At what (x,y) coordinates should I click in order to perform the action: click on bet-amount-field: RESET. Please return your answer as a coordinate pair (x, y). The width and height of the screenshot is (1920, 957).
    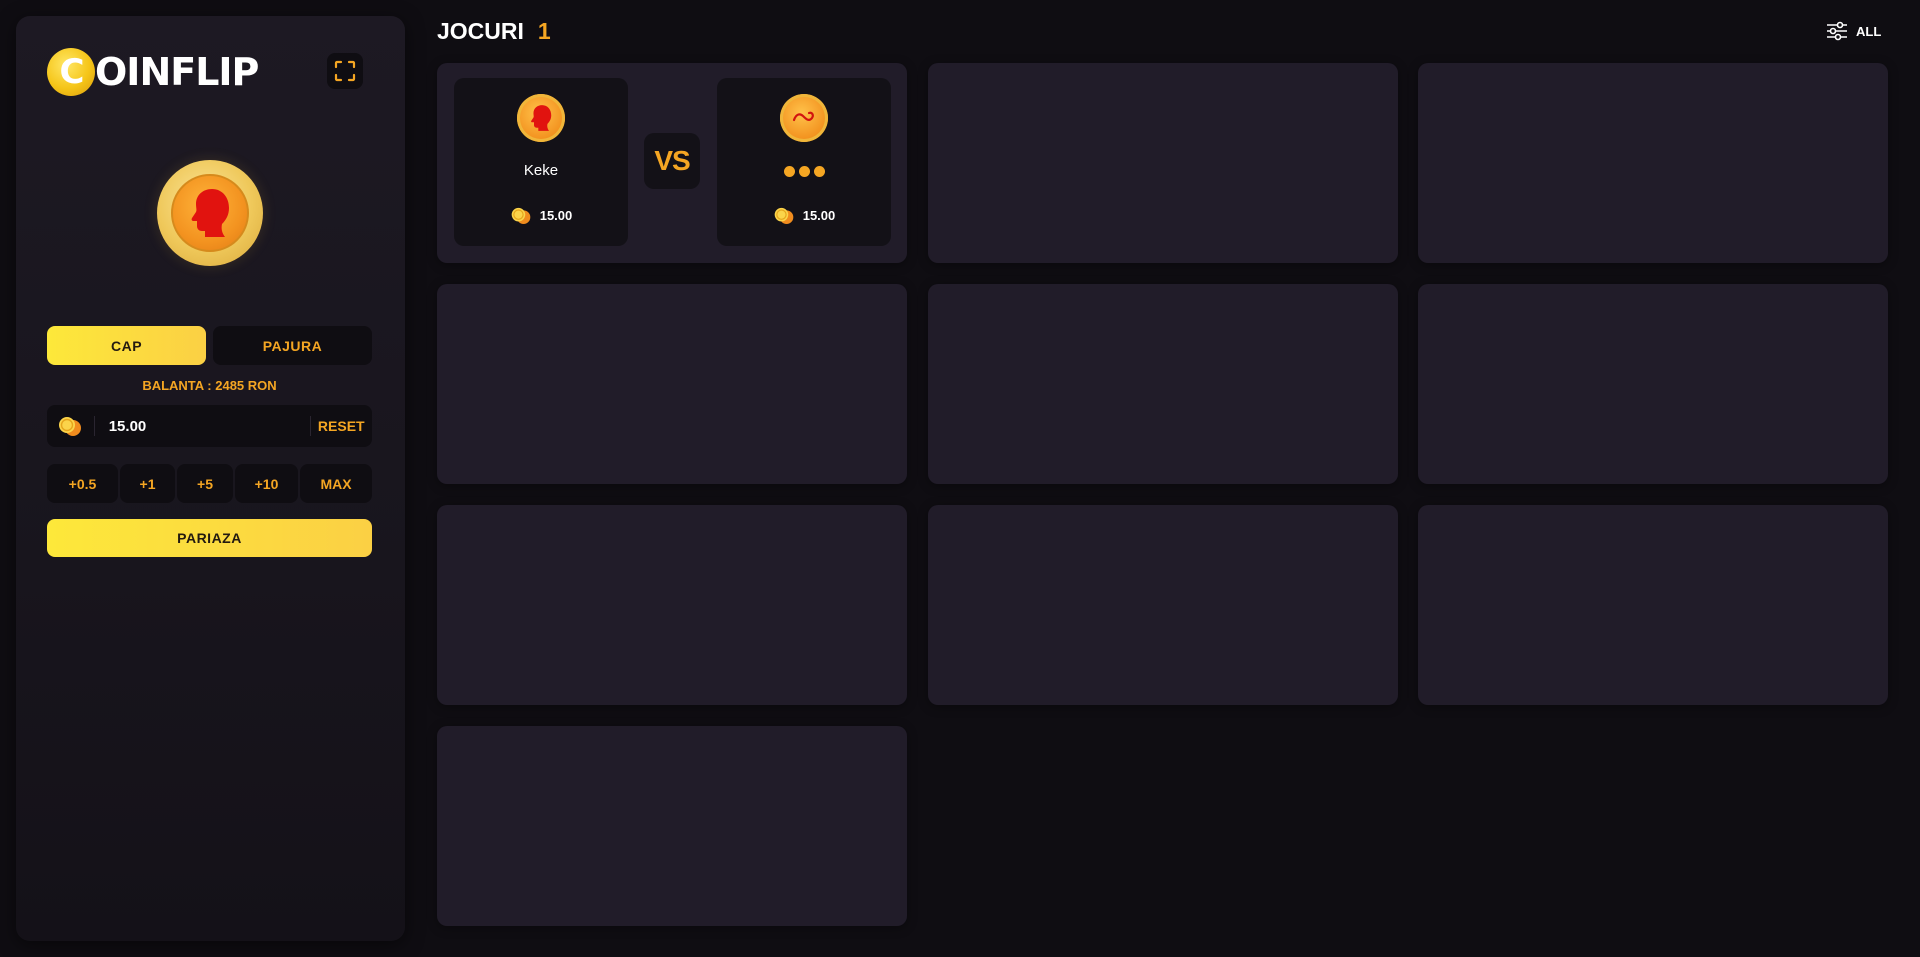
    Looking at the image, I should click on (209, 426).